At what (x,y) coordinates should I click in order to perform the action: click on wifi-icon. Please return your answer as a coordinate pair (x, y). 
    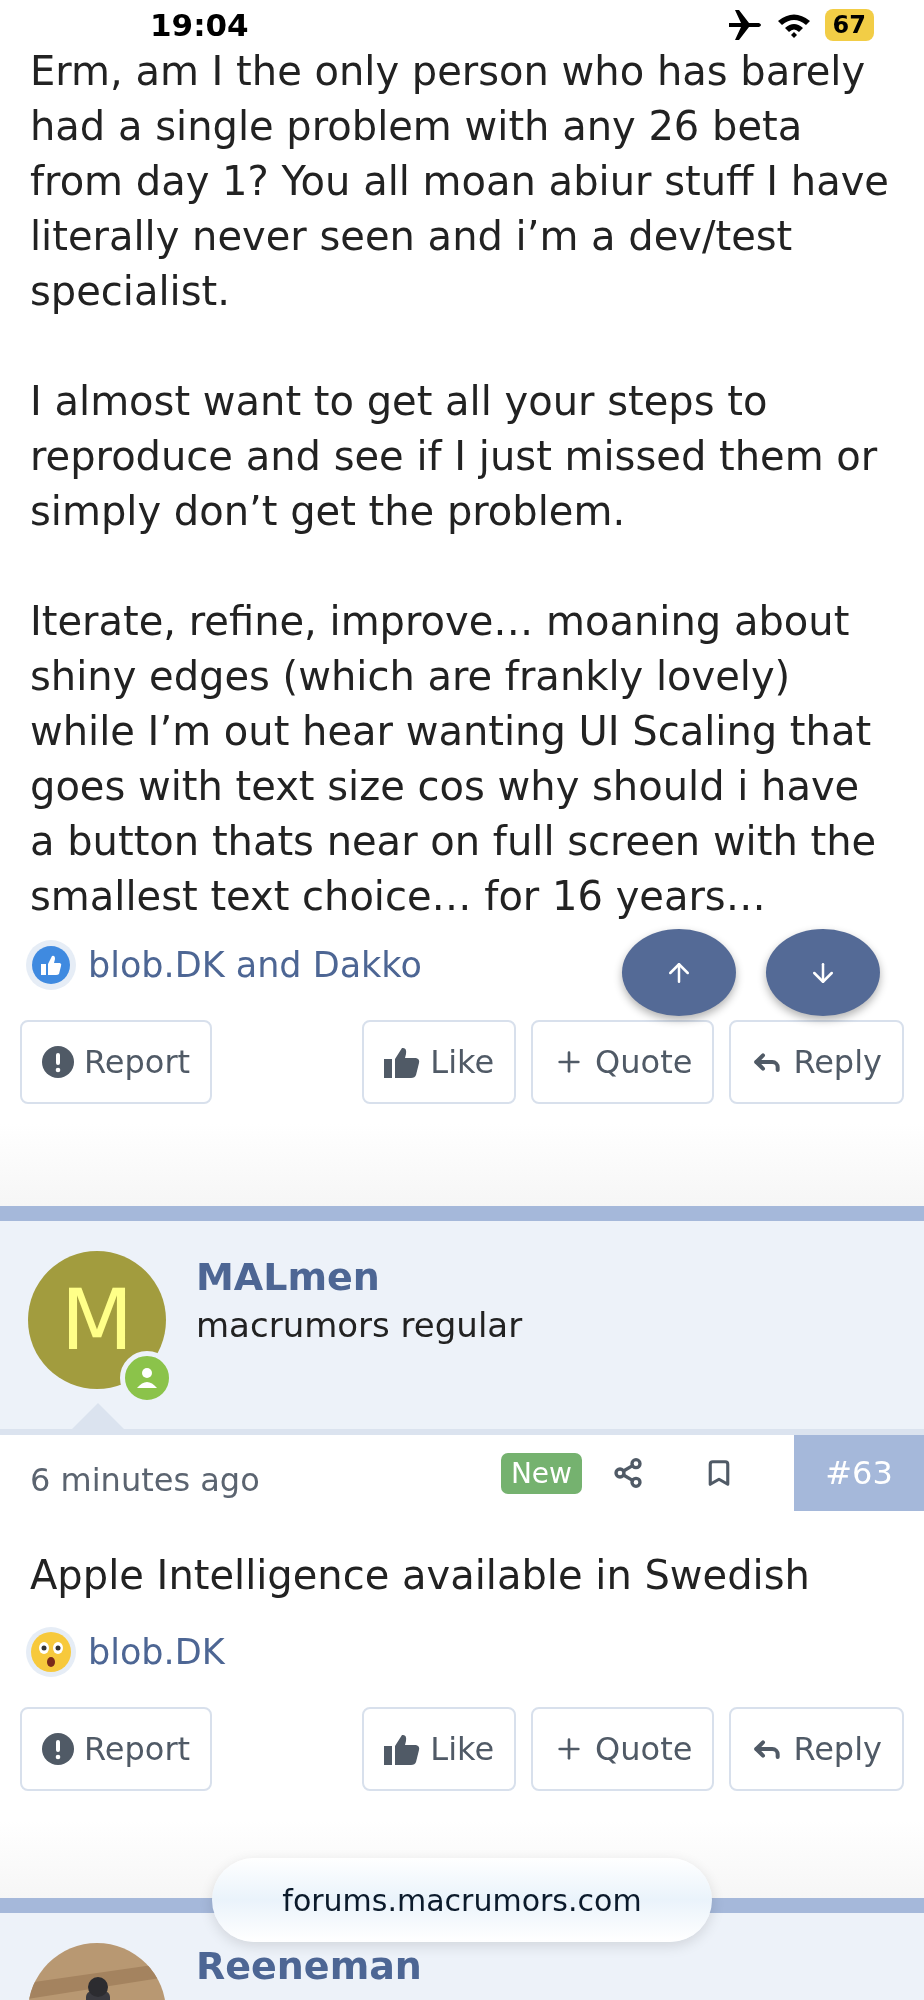
    Looking at the image, I should click on (793, 25).